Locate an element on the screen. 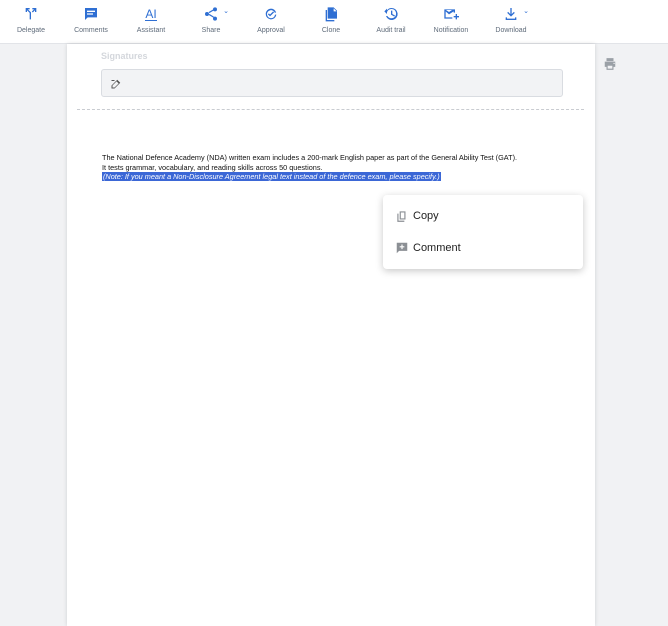  clone-button: Clone is located at coordinates (331, 22).